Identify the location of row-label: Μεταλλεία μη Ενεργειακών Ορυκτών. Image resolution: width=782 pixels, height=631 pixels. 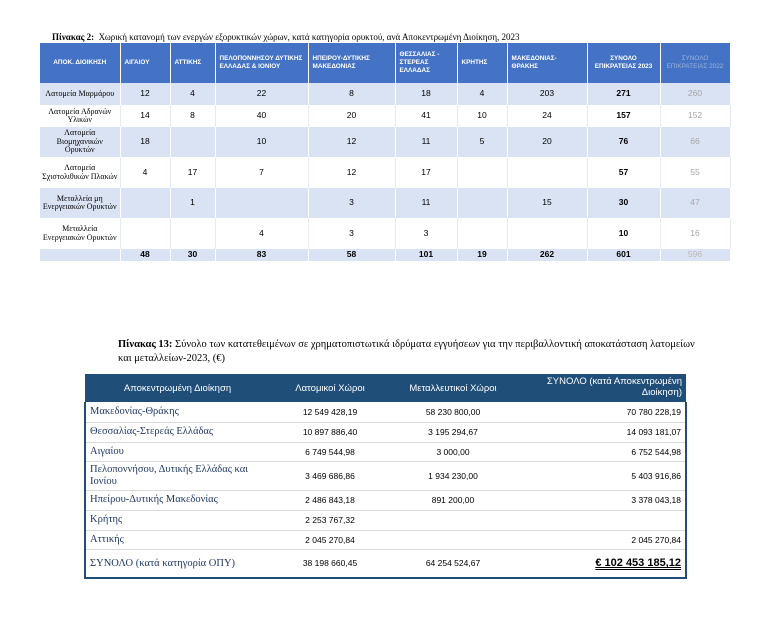
(80, 203).